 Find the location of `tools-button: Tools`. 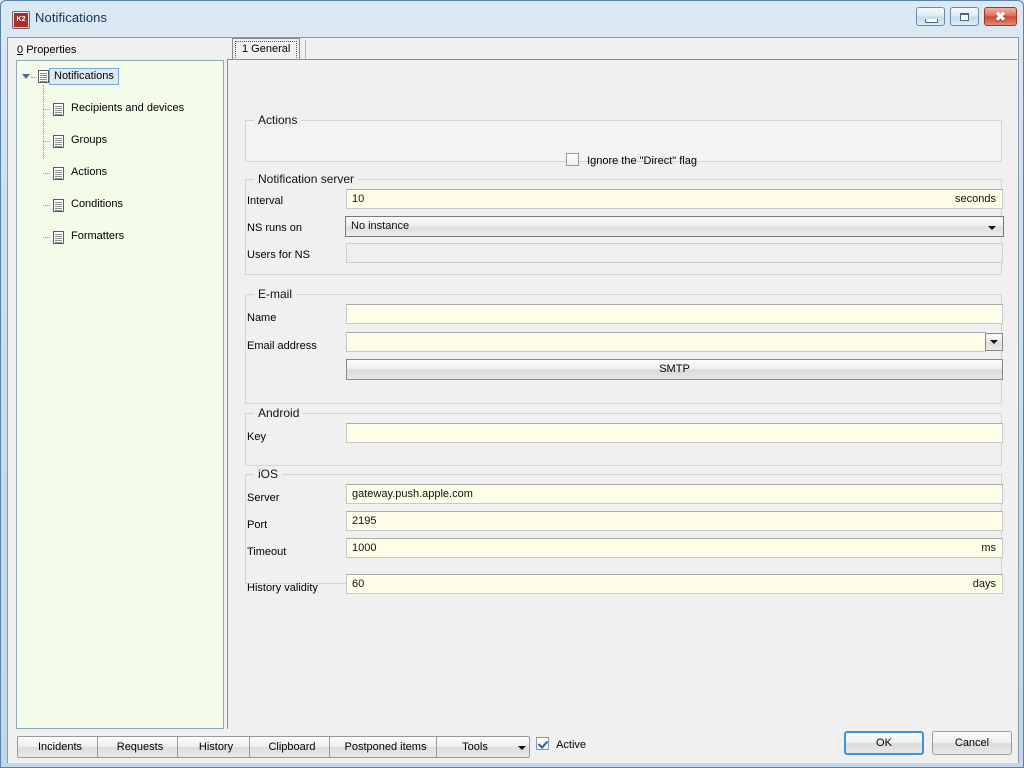

tools-button: Tools is located at coordinates (475, 747).